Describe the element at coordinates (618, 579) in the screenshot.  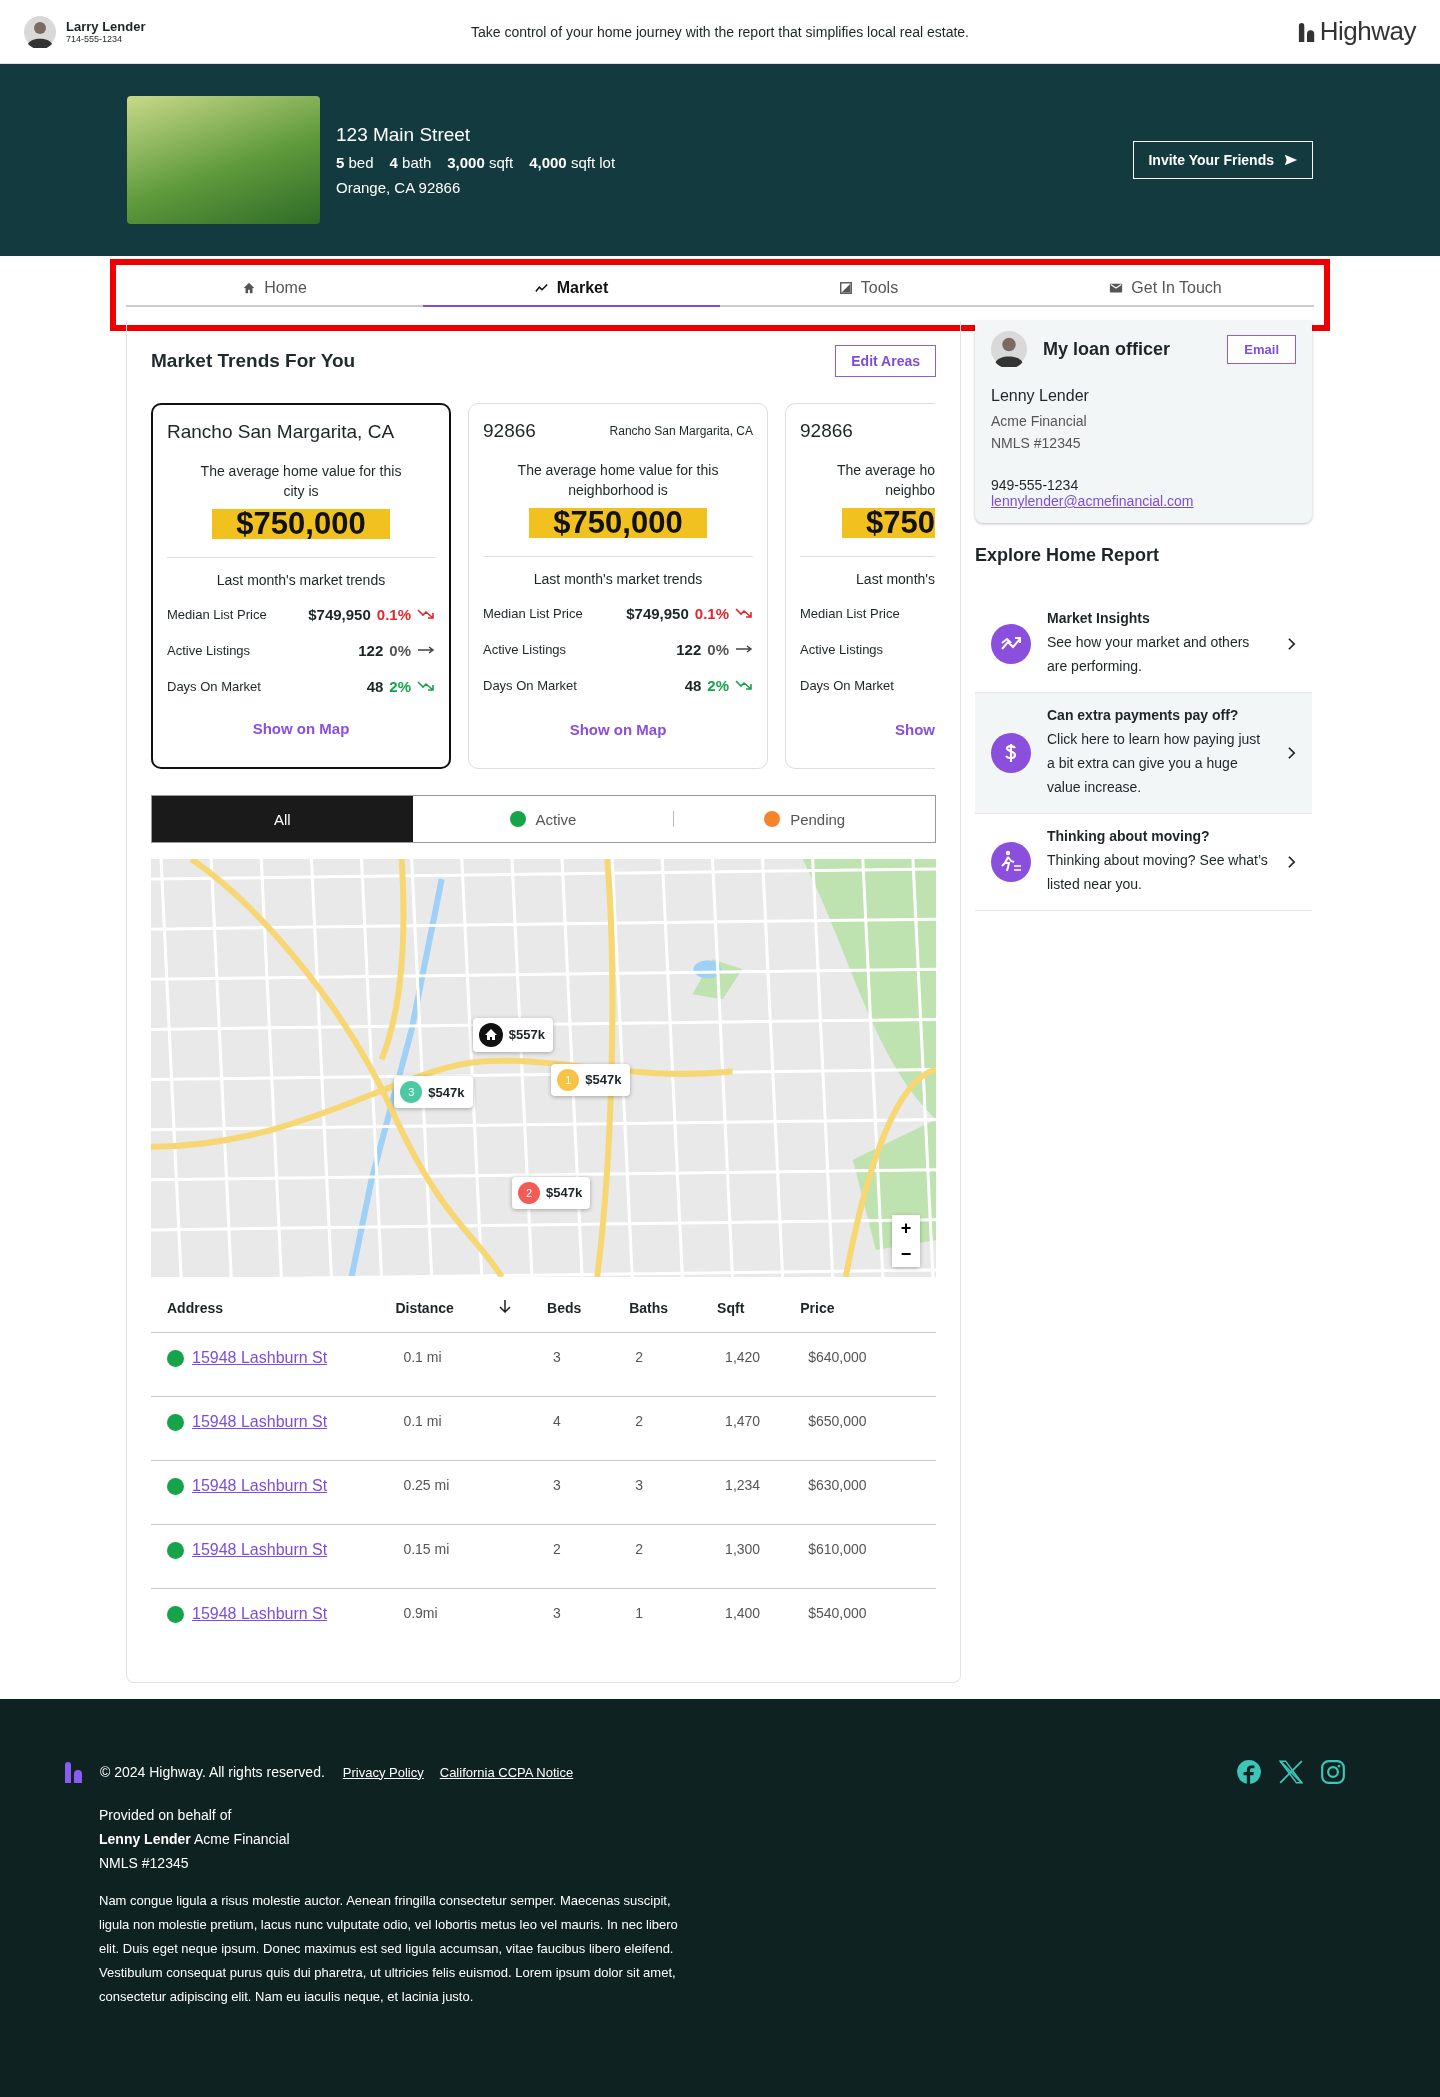
I see `trends-title: Last month's market trends` at that location.